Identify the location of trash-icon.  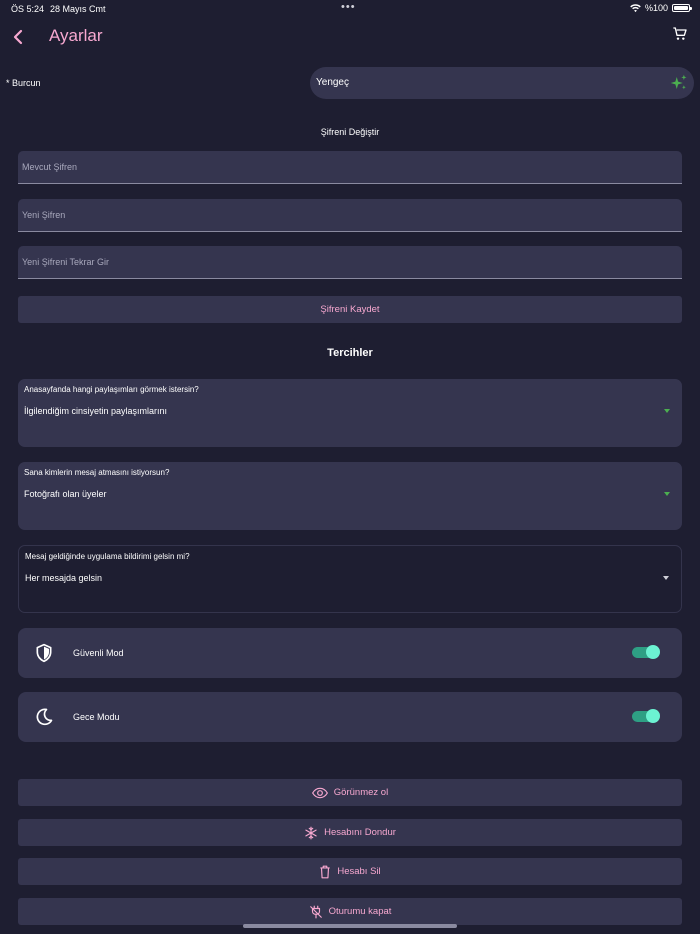
(325, 871).